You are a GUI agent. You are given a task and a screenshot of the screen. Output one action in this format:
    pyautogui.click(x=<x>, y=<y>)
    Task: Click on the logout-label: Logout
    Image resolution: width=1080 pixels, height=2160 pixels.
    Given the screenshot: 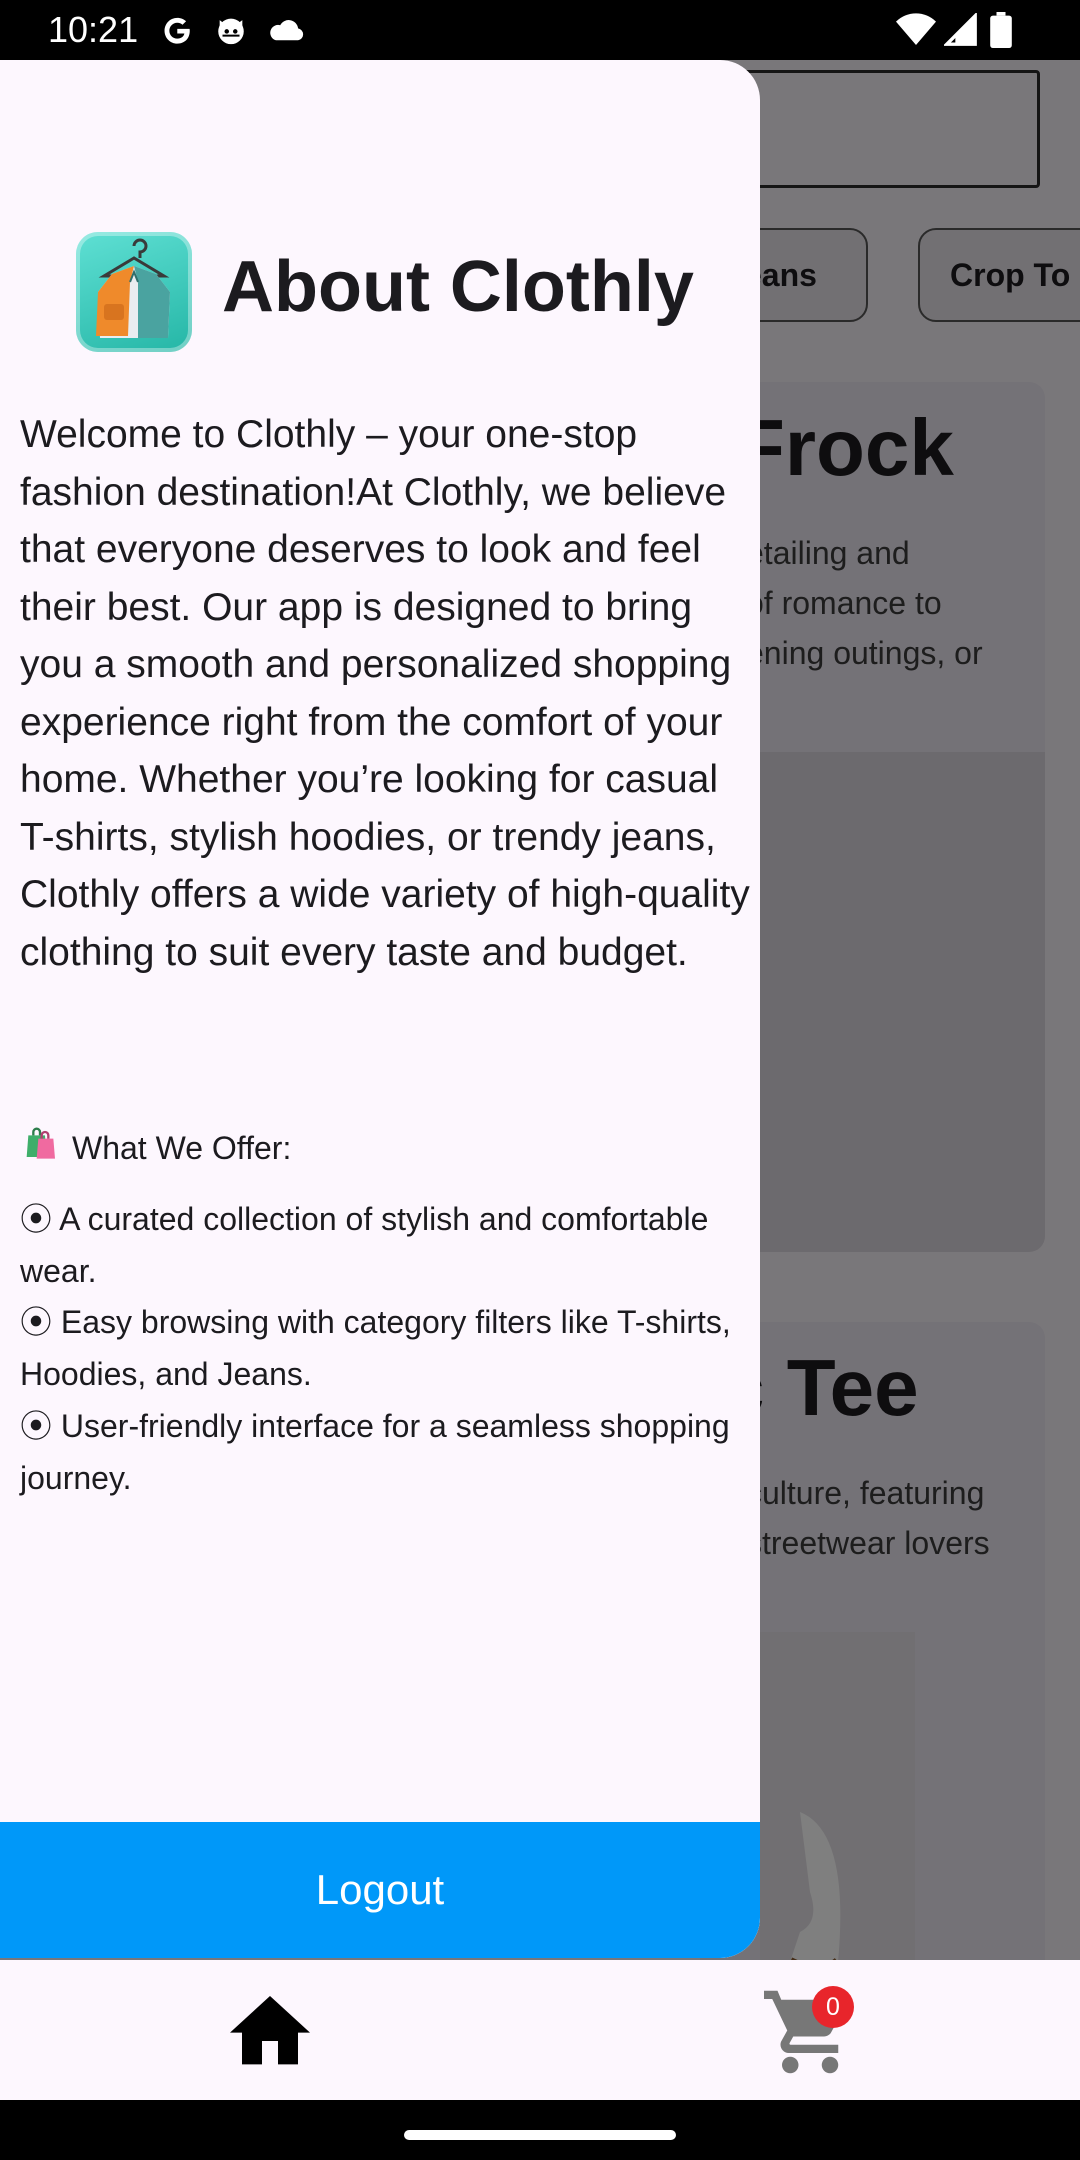 What is the action you would take?
    pyautogui.click(x=380, y=1889)
    